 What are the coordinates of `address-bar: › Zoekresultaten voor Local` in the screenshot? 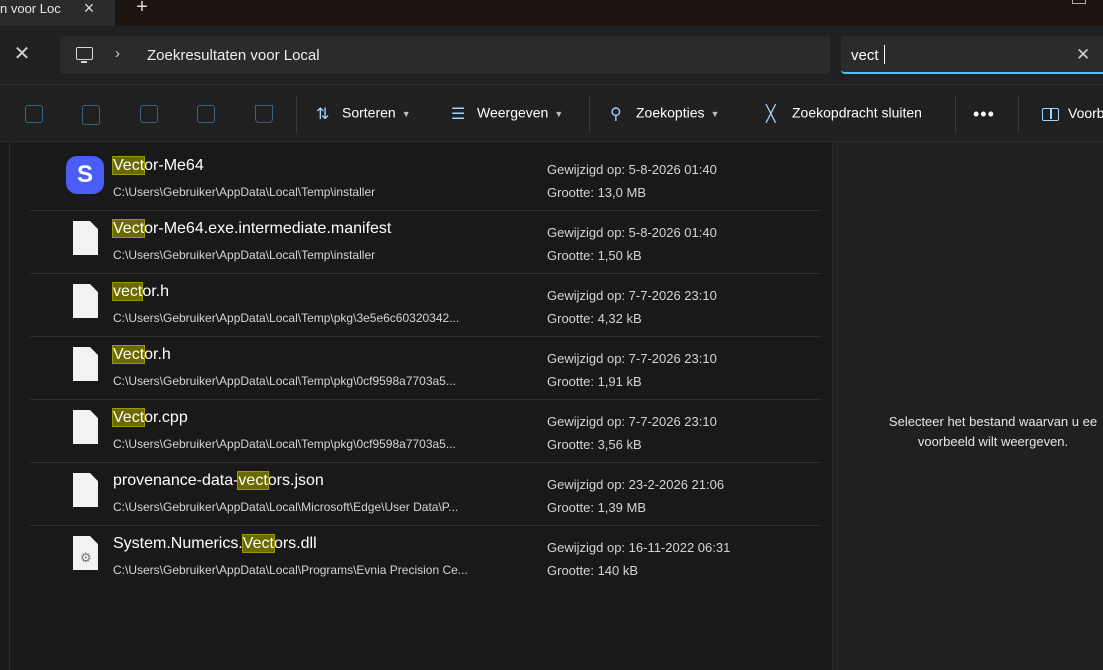 It's located at (445, 55).